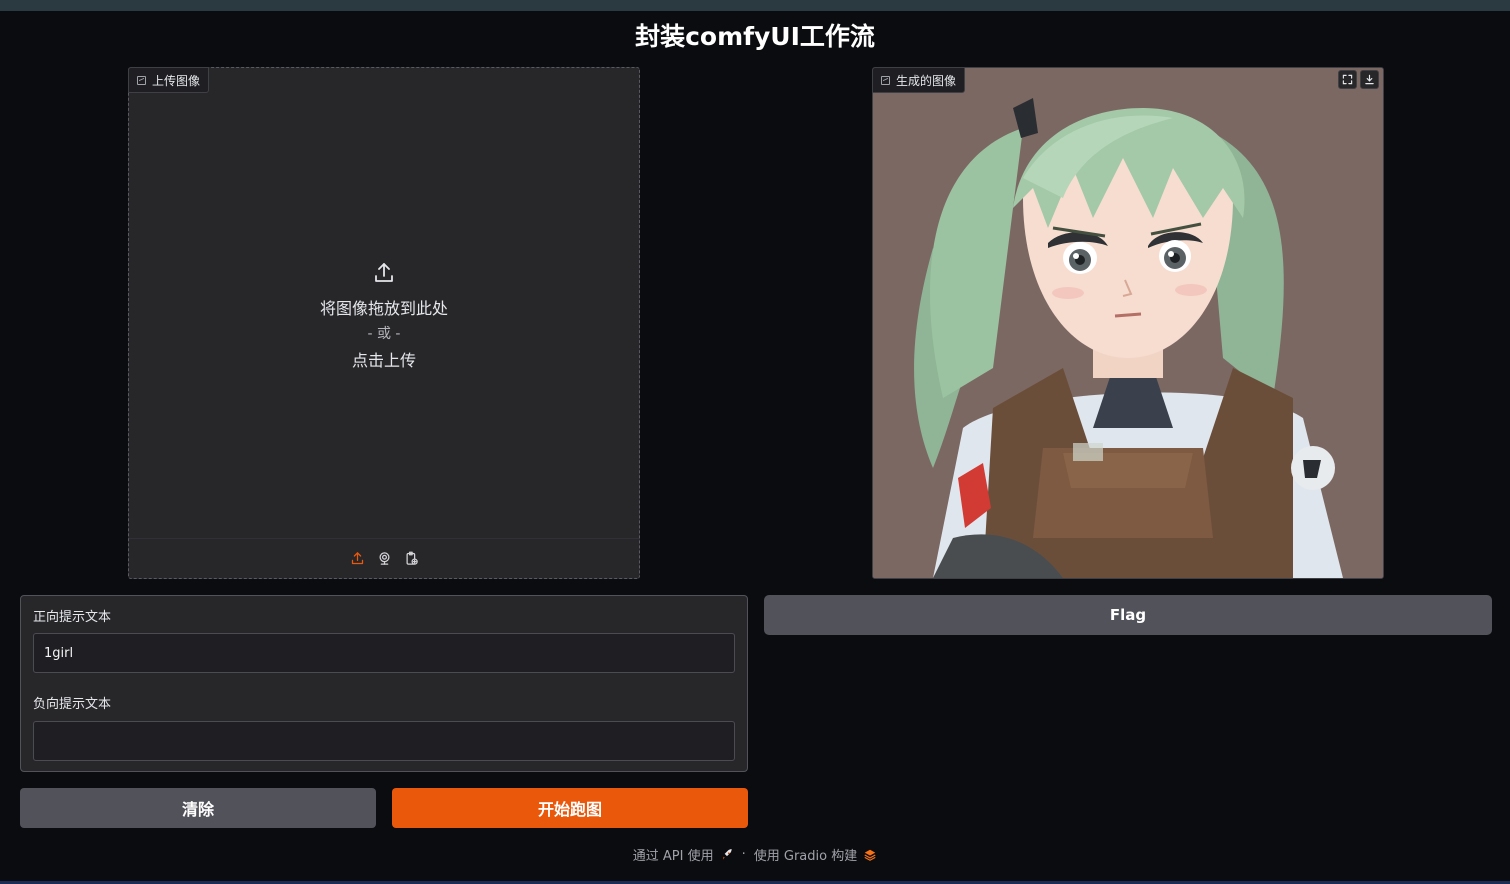 This screenshot has width=1510, height=884. I want to click on source-webcam-button, so click(384, 558).